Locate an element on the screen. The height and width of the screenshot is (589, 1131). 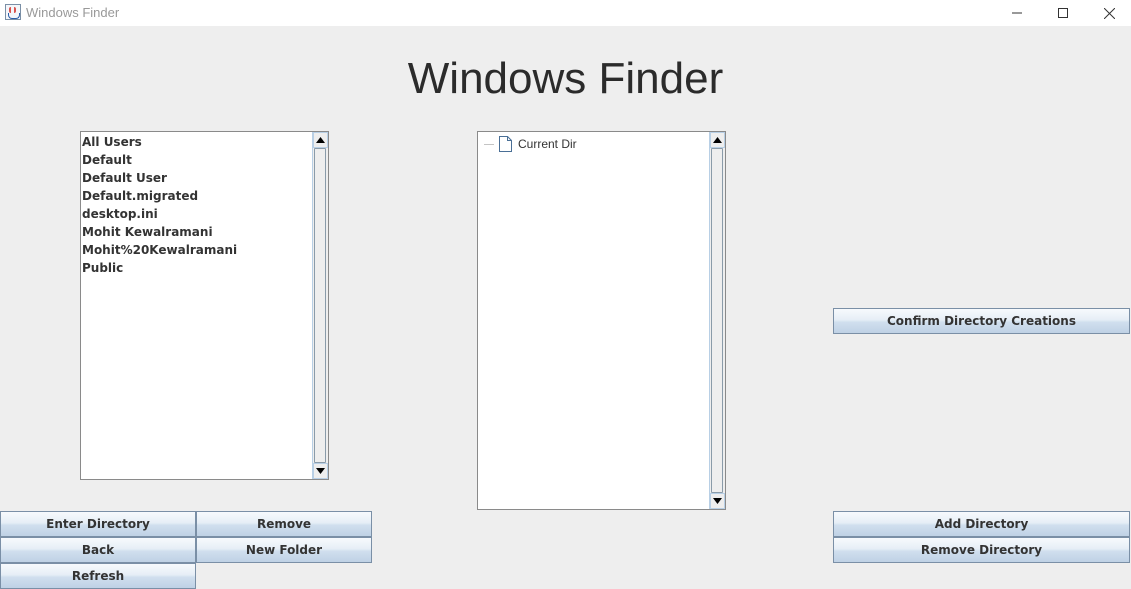
add-directory-button: Add Directory is located at coordinates (981, 524).